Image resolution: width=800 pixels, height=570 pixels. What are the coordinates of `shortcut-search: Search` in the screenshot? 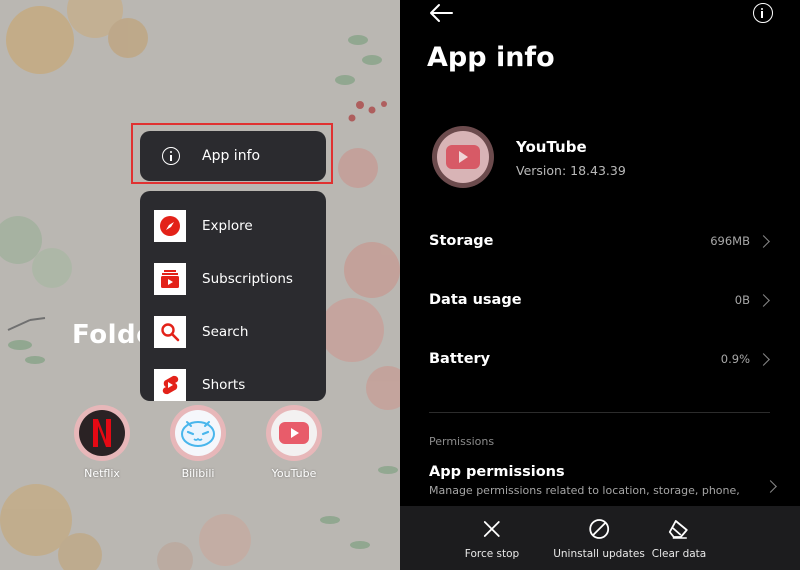 It's located at (233, 331).